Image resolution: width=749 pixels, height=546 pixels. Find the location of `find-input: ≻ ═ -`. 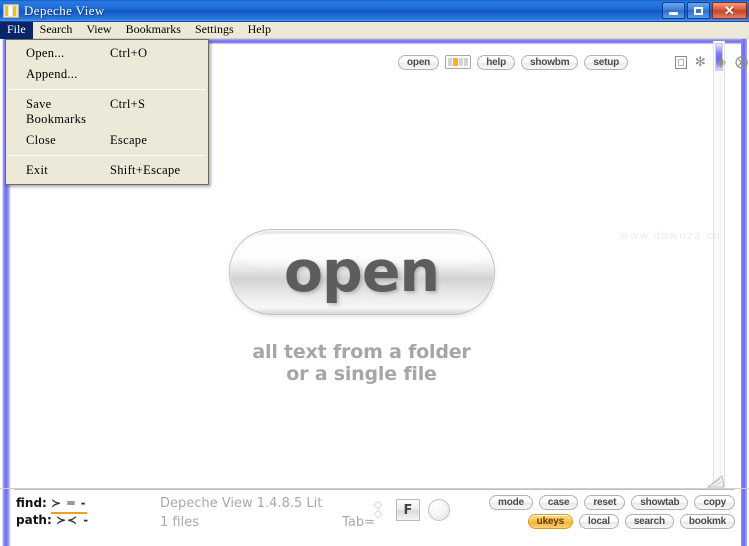

find-input: ≻ ═ - is located at coordinates (69, 504).